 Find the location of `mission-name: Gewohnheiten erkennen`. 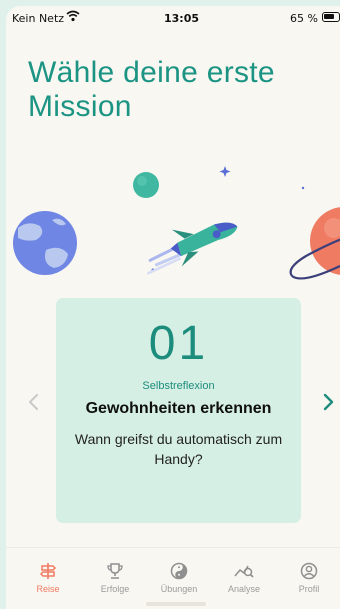

mission-name: Gewohnheiten erkennen is located at coordinates (178, 408).